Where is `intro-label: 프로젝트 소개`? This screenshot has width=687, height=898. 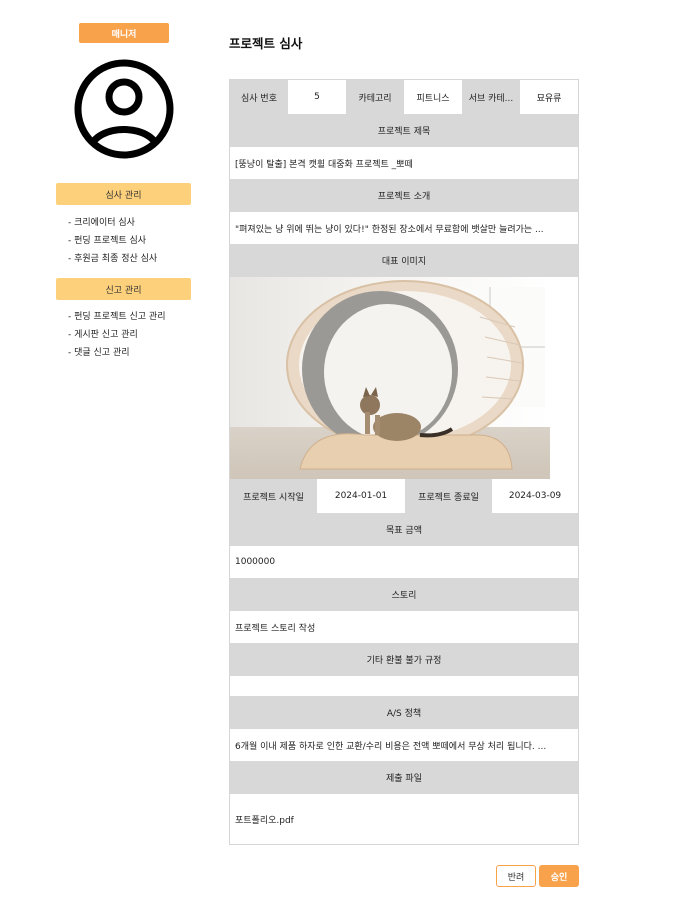 intro-label: 프로젝트 소개 is located at coordinates (404, 195).